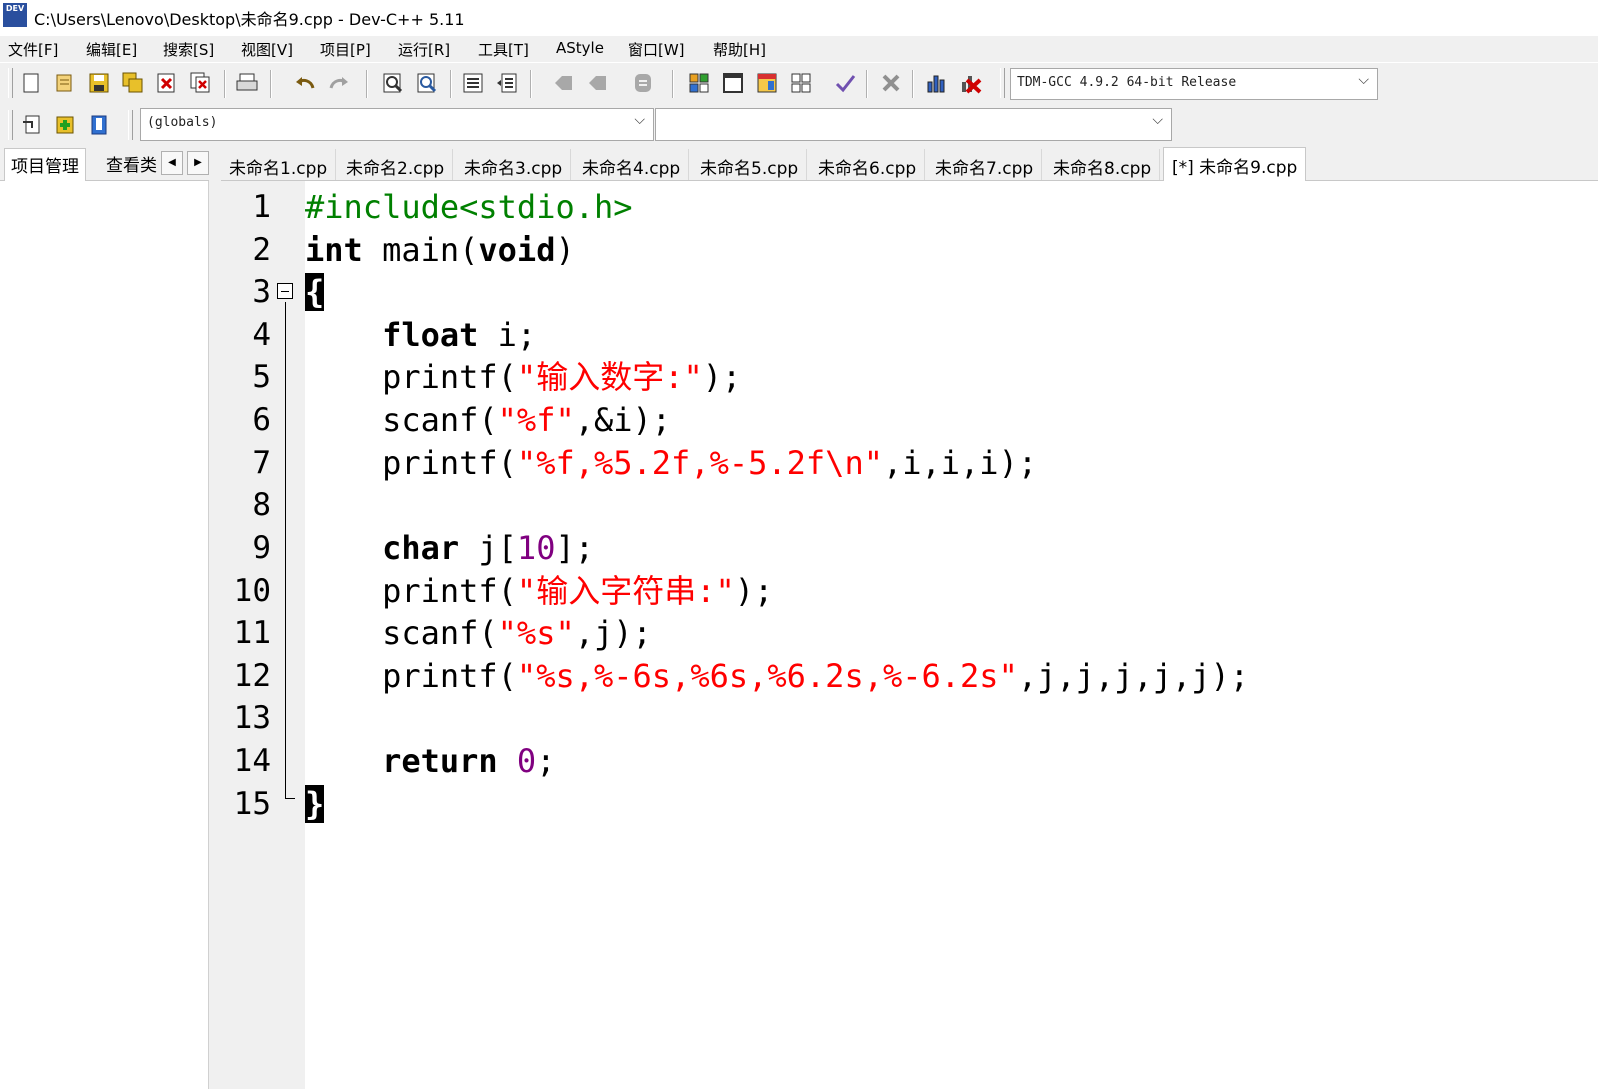  Describe the element at coordinates (339, 83) in the screenshot. I see `redo-icon` at that location.